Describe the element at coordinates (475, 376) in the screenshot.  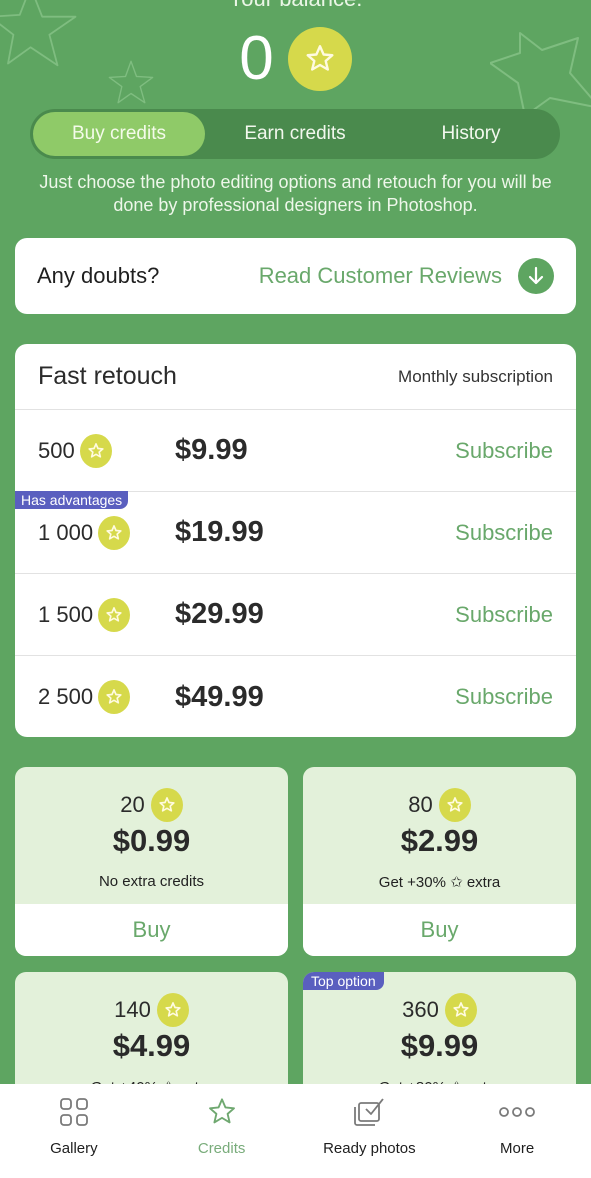
I see `subscription-type: Monthly subscription` at that location.